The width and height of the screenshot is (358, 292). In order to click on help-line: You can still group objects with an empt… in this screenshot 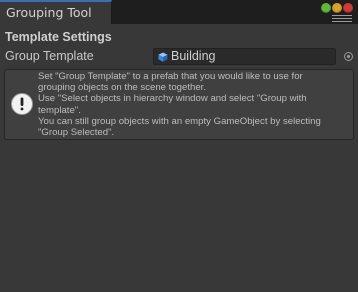, I will do `click(179, 121)`.